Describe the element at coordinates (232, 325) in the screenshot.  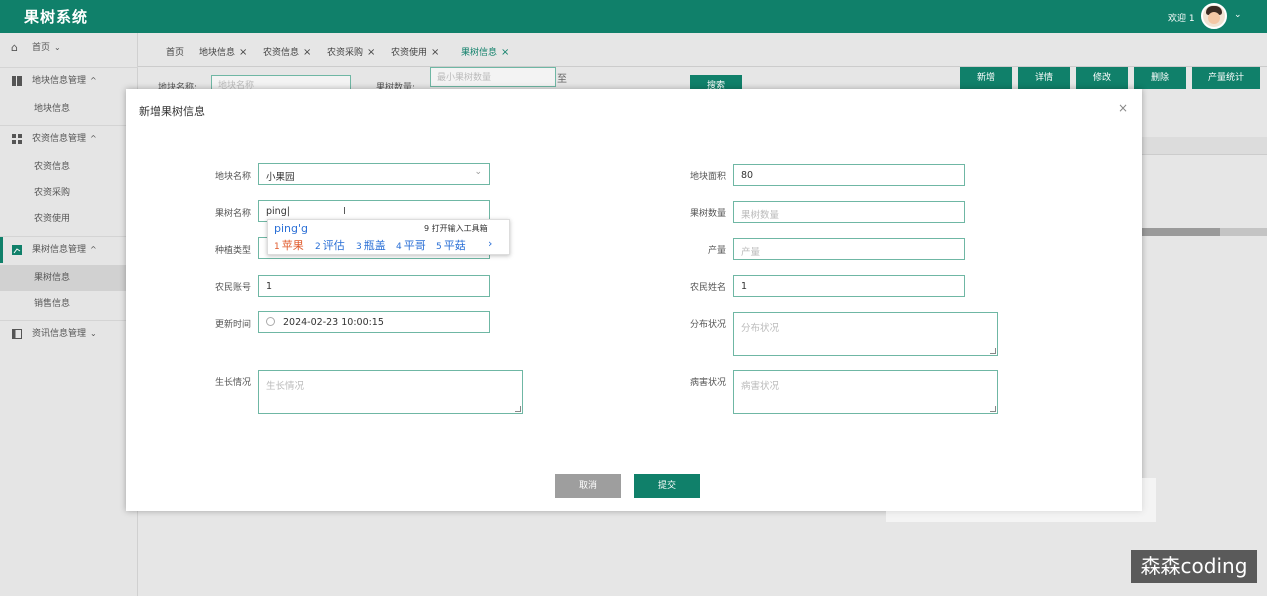
I see `update-time-label: 更新时间` at that location.